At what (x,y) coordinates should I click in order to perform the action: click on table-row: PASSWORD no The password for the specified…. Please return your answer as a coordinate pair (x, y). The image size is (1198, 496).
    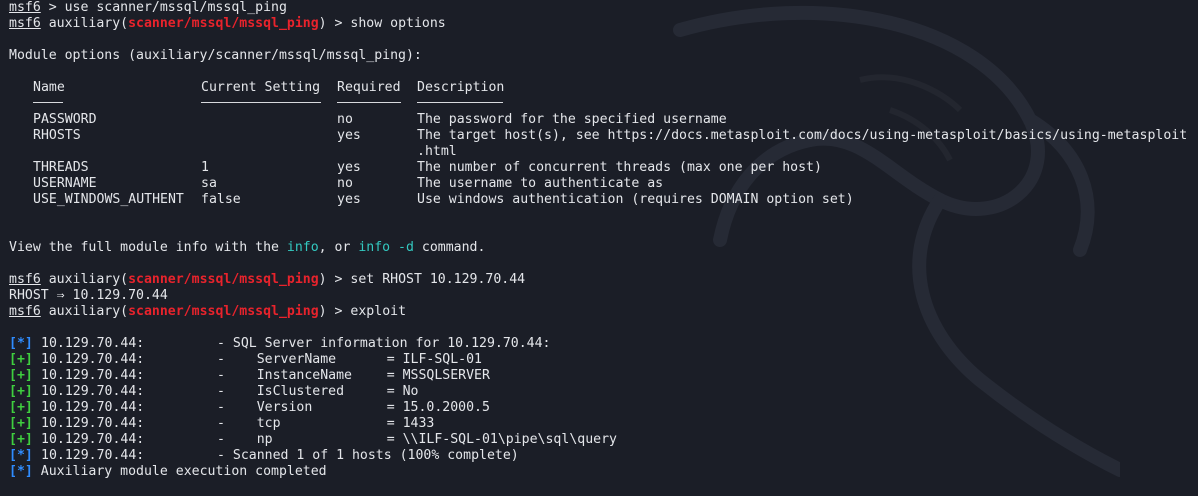
    Looking at the image, I should click on (380, 119).